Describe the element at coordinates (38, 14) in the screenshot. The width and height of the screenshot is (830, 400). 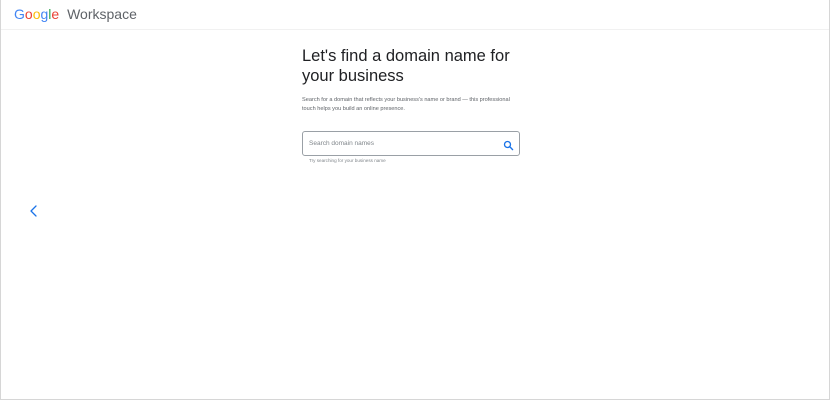
I see `google-wordmark: Google` at that location.